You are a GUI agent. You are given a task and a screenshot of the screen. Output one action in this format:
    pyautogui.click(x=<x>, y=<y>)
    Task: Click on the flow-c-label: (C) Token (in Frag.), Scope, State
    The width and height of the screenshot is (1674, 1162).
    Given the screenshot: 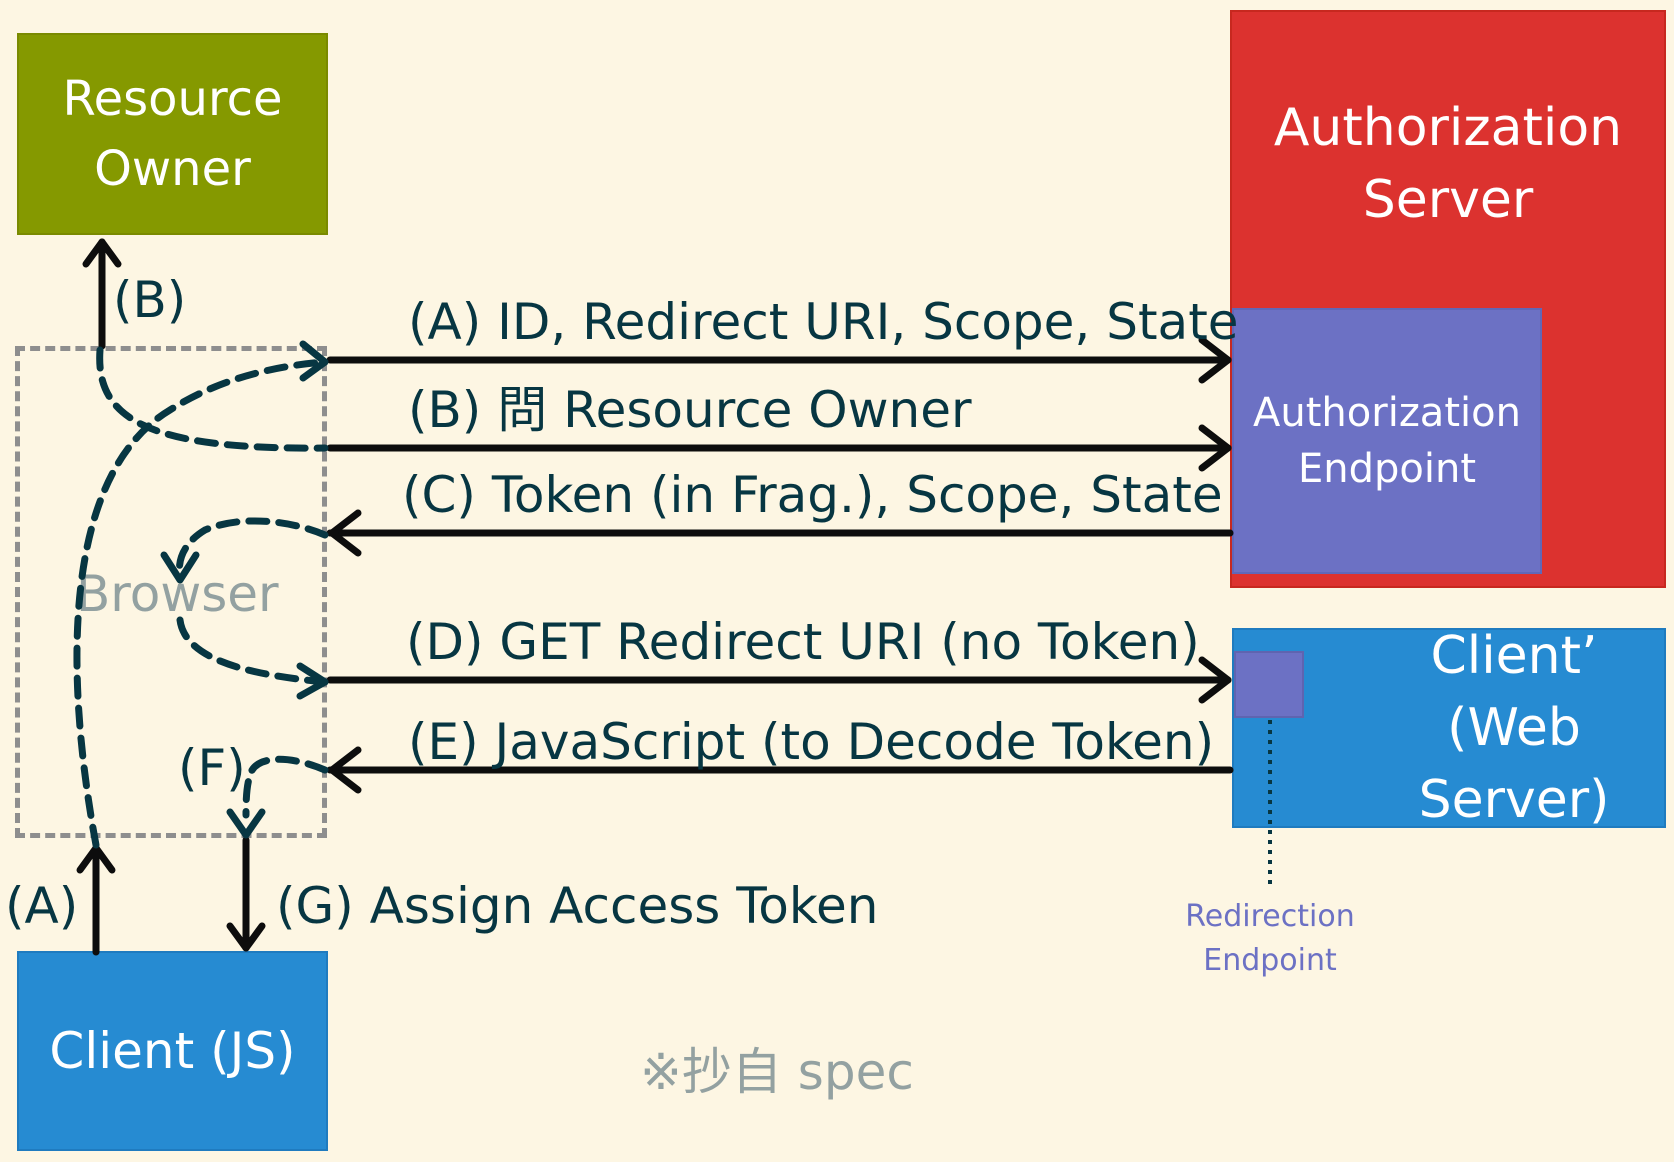 What is the action you would take?
    pyautogui.click(x=812, y=495)
    